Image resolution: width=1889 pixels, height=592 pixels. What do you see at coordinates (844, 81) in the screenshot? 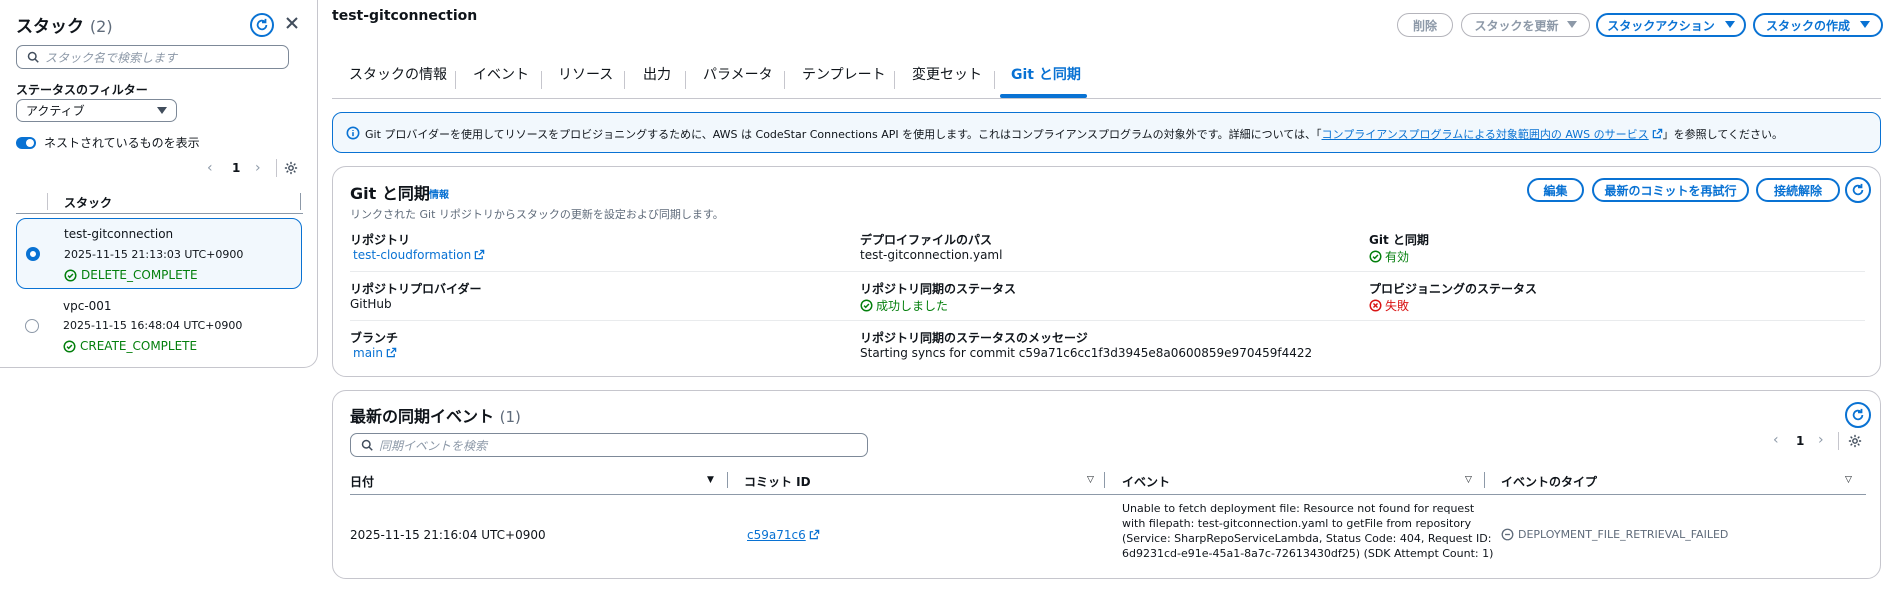
I see `tab-template: テンプレート` at bounding box center [844, 81].